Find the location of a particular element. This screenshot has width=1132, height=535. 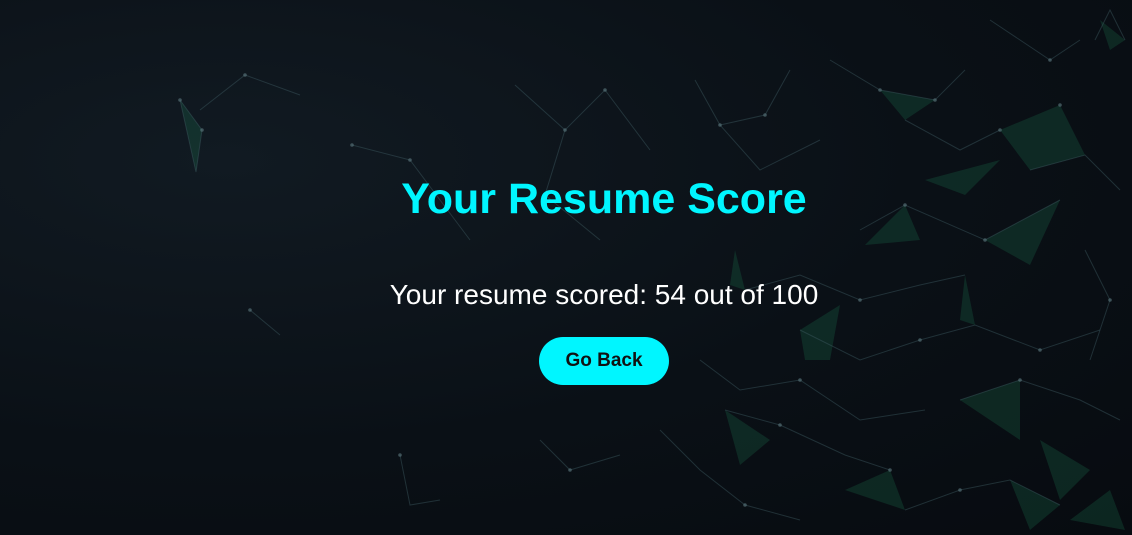

page-title: Your Resume Score is located at coordinates (604, 199).